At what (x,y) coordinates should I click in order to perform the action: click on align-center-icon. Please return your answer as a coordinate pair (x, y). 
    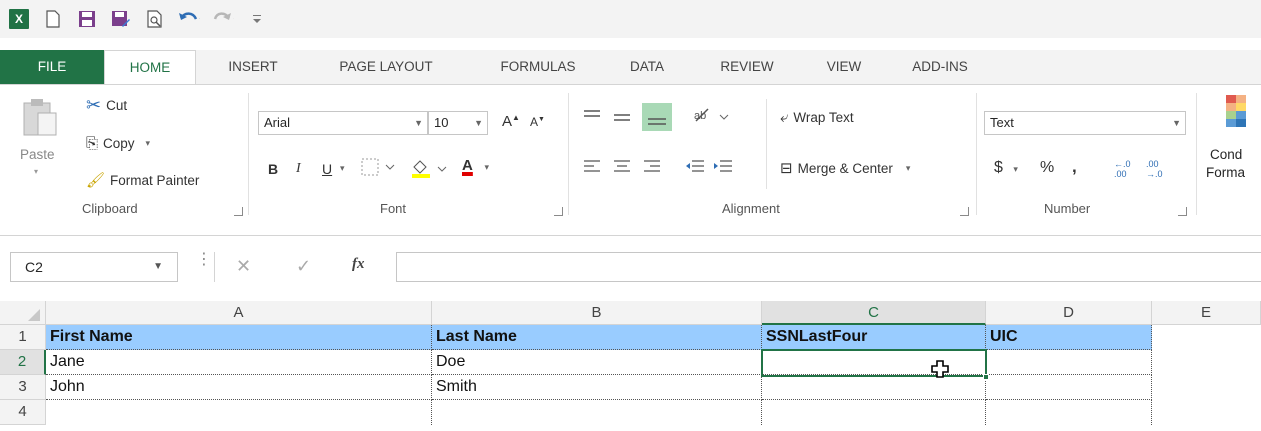
    Looking at the image, I should click on (622, 166).